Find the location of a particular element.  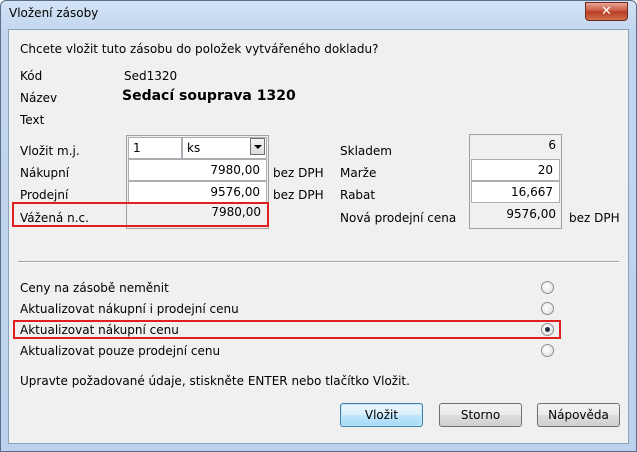

marze-input: 20 is located at coordinates (515, 170).